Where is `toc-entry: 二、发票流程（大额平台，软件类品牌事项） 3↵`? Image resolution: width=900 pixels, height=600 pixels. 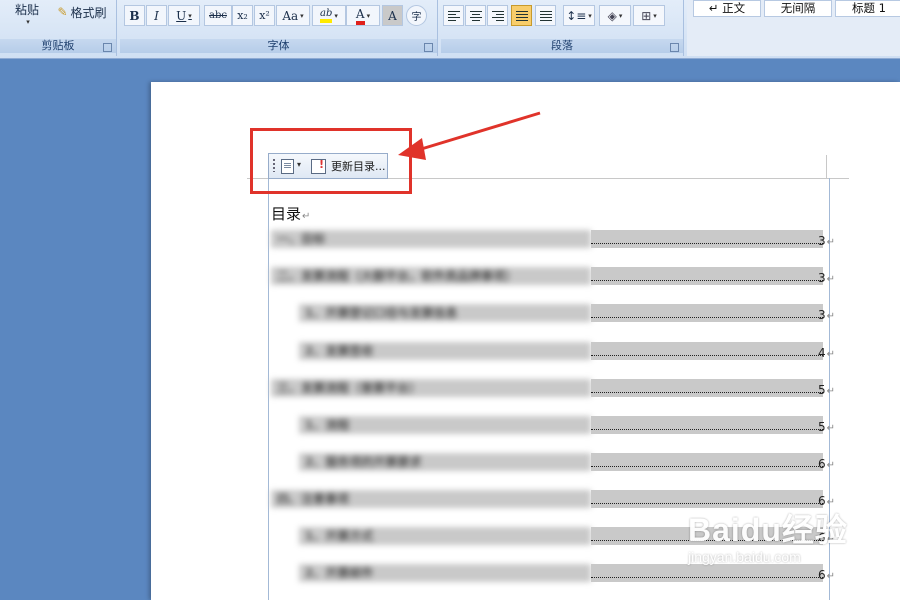
toc-entry: 二、发票流程（大额平台，软件类品牌事项） 3↵ is located at coordinates (553, 276).